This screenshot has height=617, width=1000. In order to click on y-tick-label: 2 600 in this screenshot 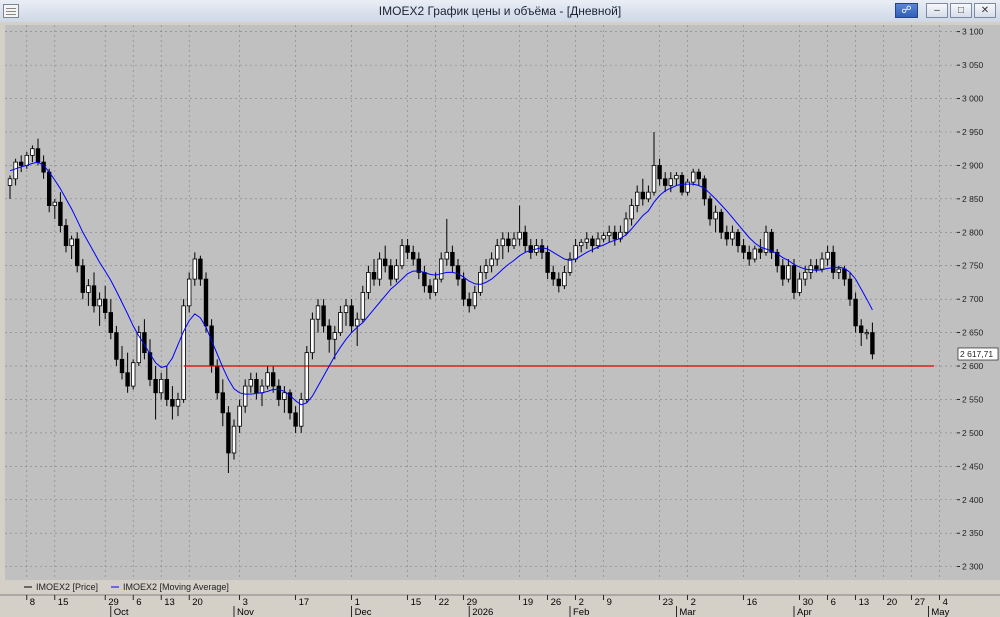, I will do `click(973, 366)`.